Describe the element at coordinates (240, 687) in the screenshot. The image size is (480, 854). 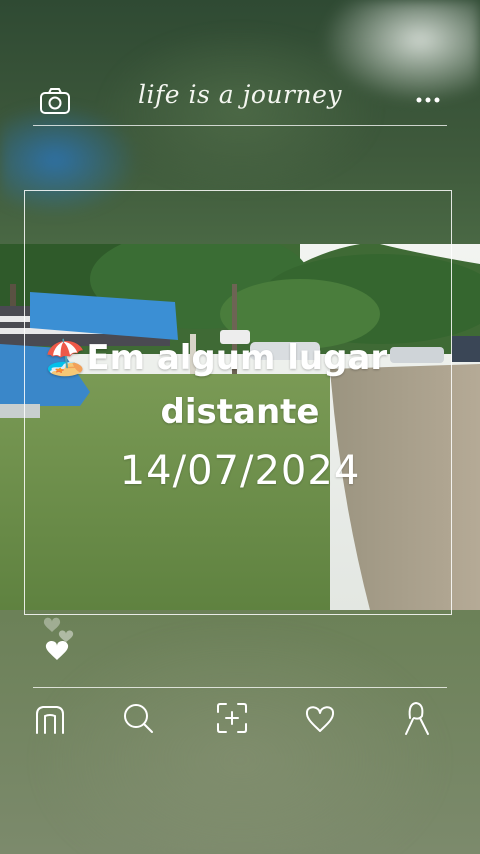
I see `nav-divider` at that location.